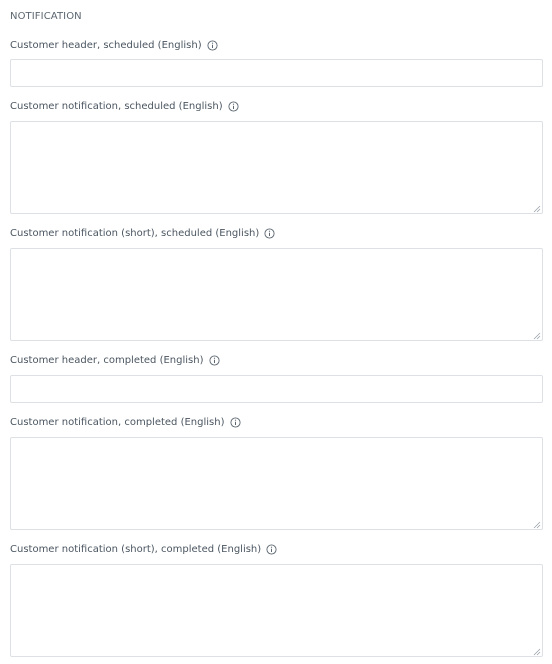 This screenshot has height=664, width=552. I want to click on field-label-header-scheduled: Customer header, scheduled (English), so click(114, 45).